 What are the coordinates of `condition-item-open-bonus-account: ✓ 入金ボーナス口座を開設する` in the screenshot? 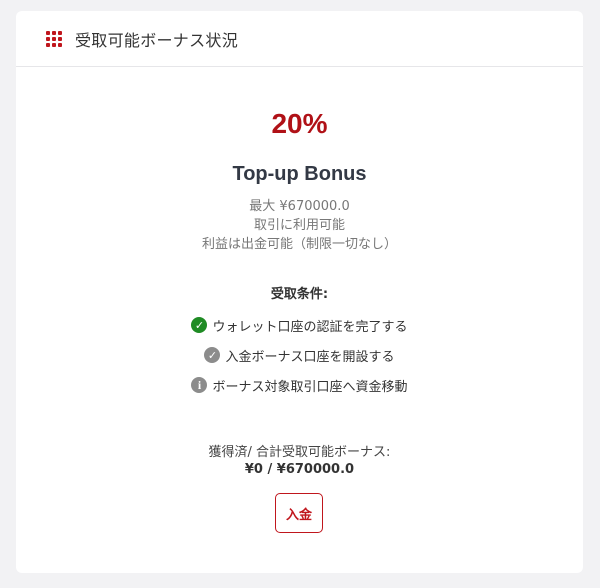 It's located at (299, 355).